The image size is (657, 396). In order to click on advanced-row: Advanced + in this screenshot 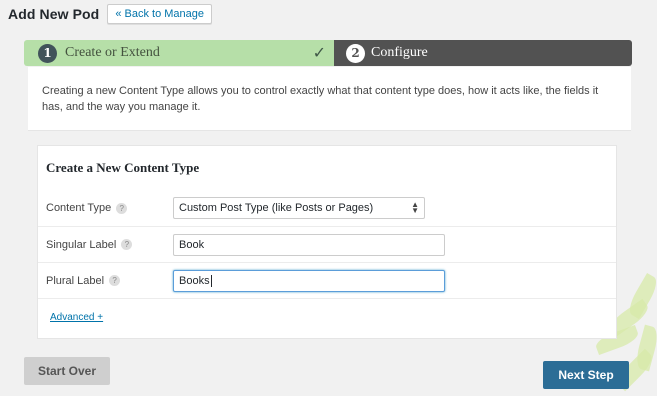, I will do `click(327, 317)`.